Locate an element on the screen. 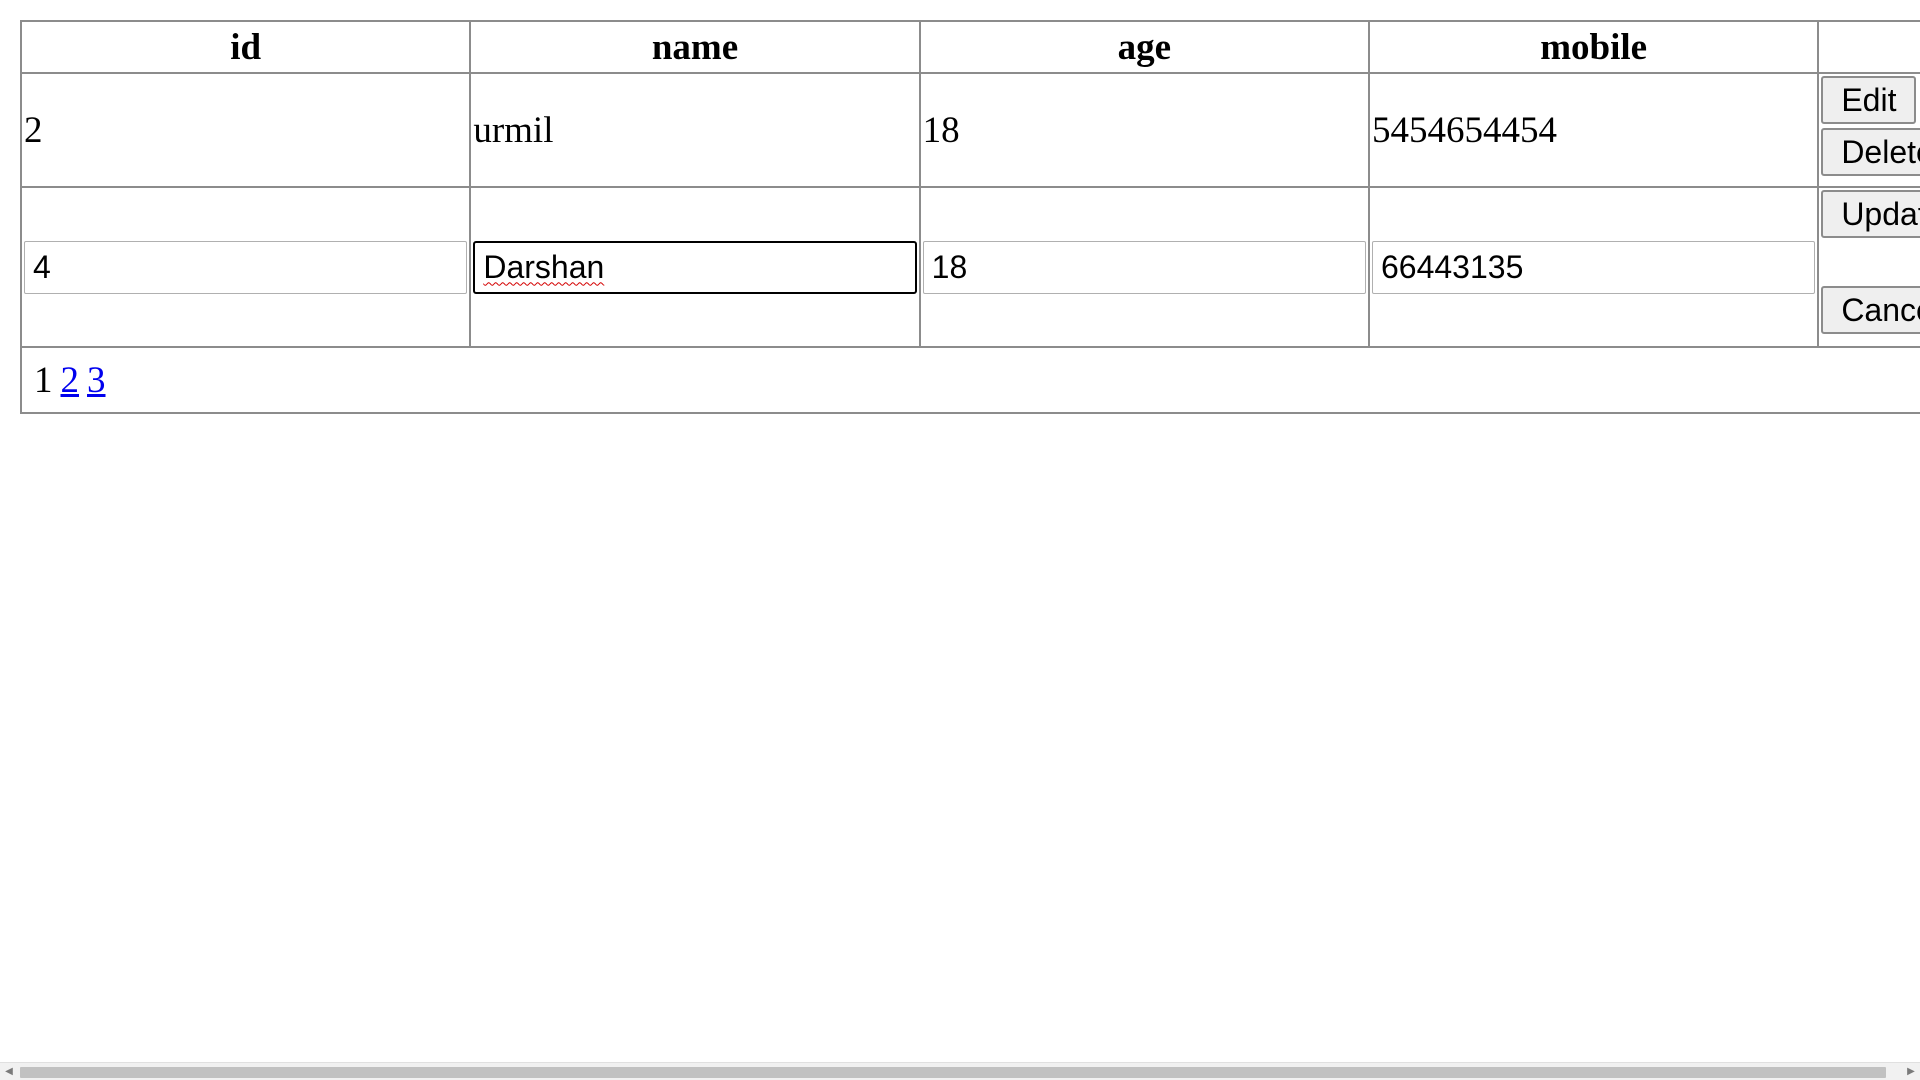 The width and height of the screenshot is (1920, 1080). scroll-left-arrow-icon: ◀ is located at coordinates (9, 1071).